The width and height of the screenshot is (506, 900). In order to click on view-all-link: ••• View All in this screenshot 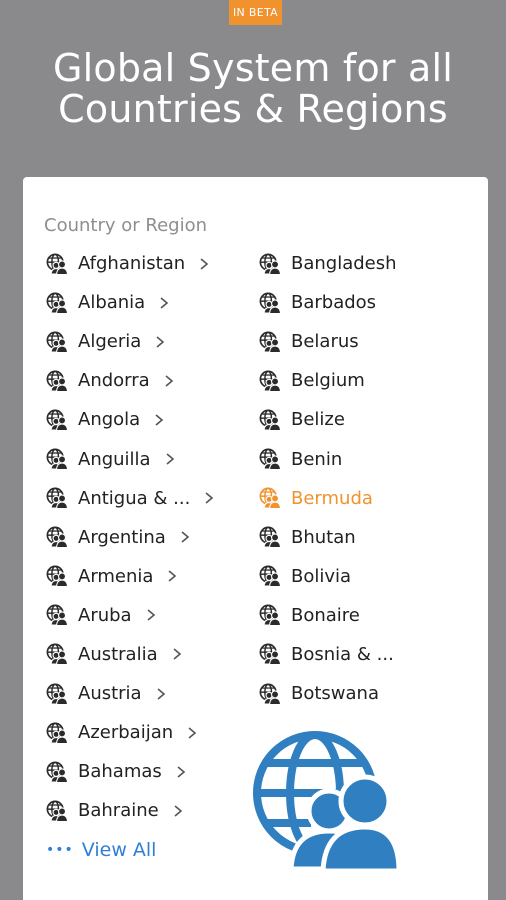, I will do `click(101, 850)`.